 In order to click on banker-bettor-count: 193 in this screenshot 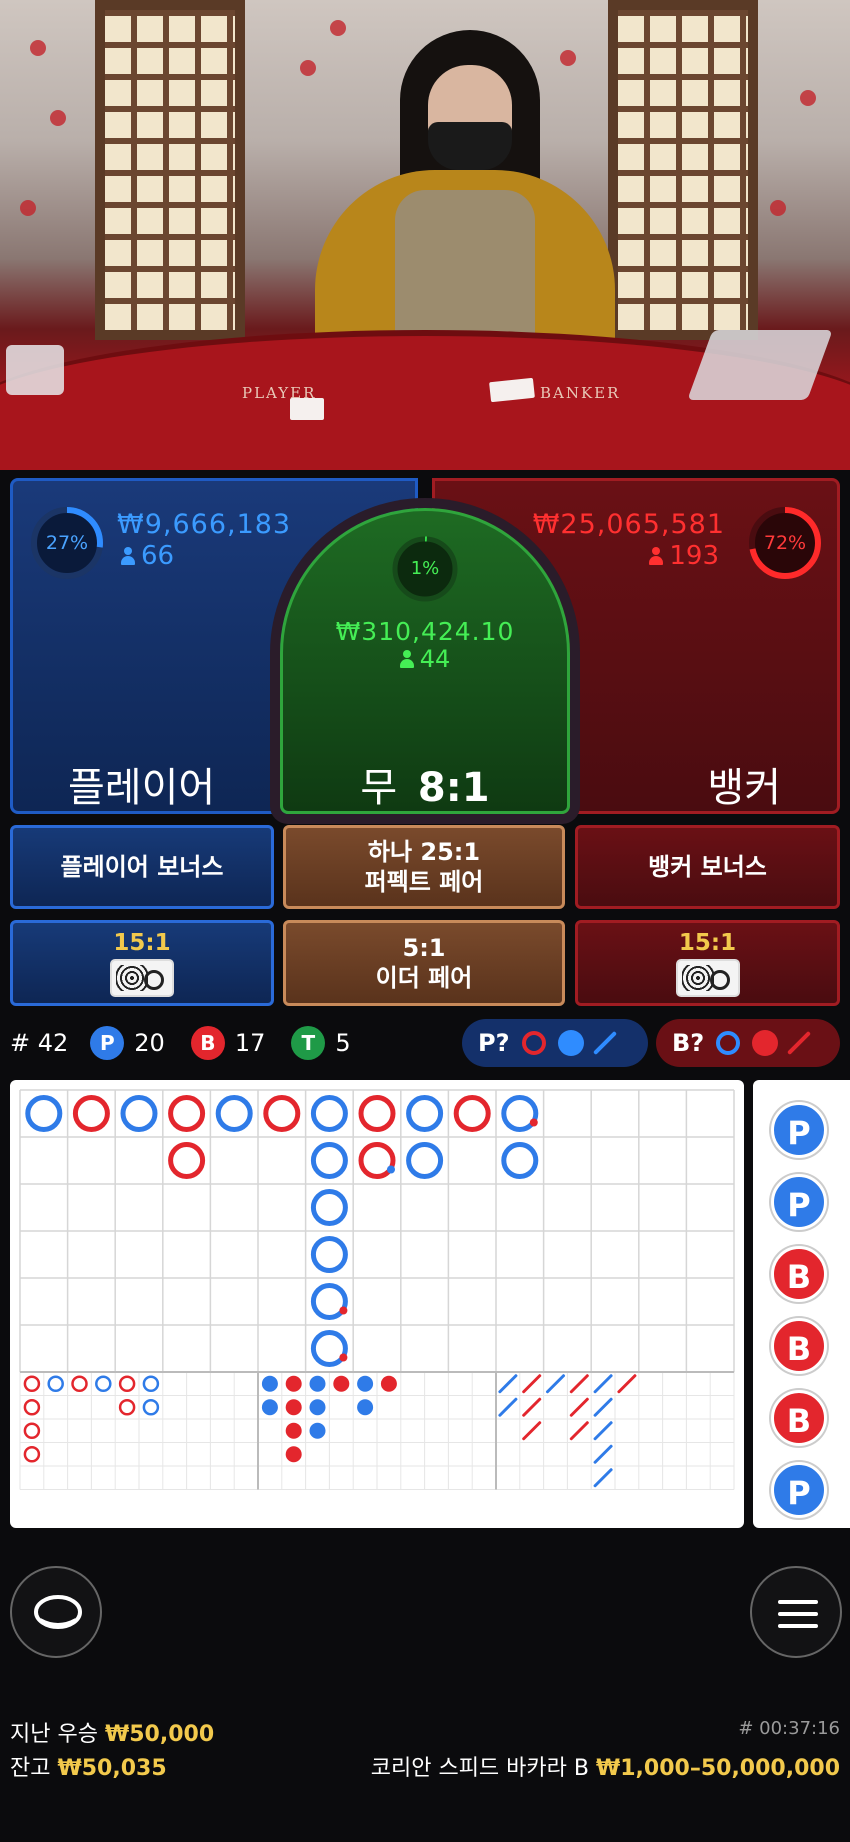, I will do `click(684, 556)`.